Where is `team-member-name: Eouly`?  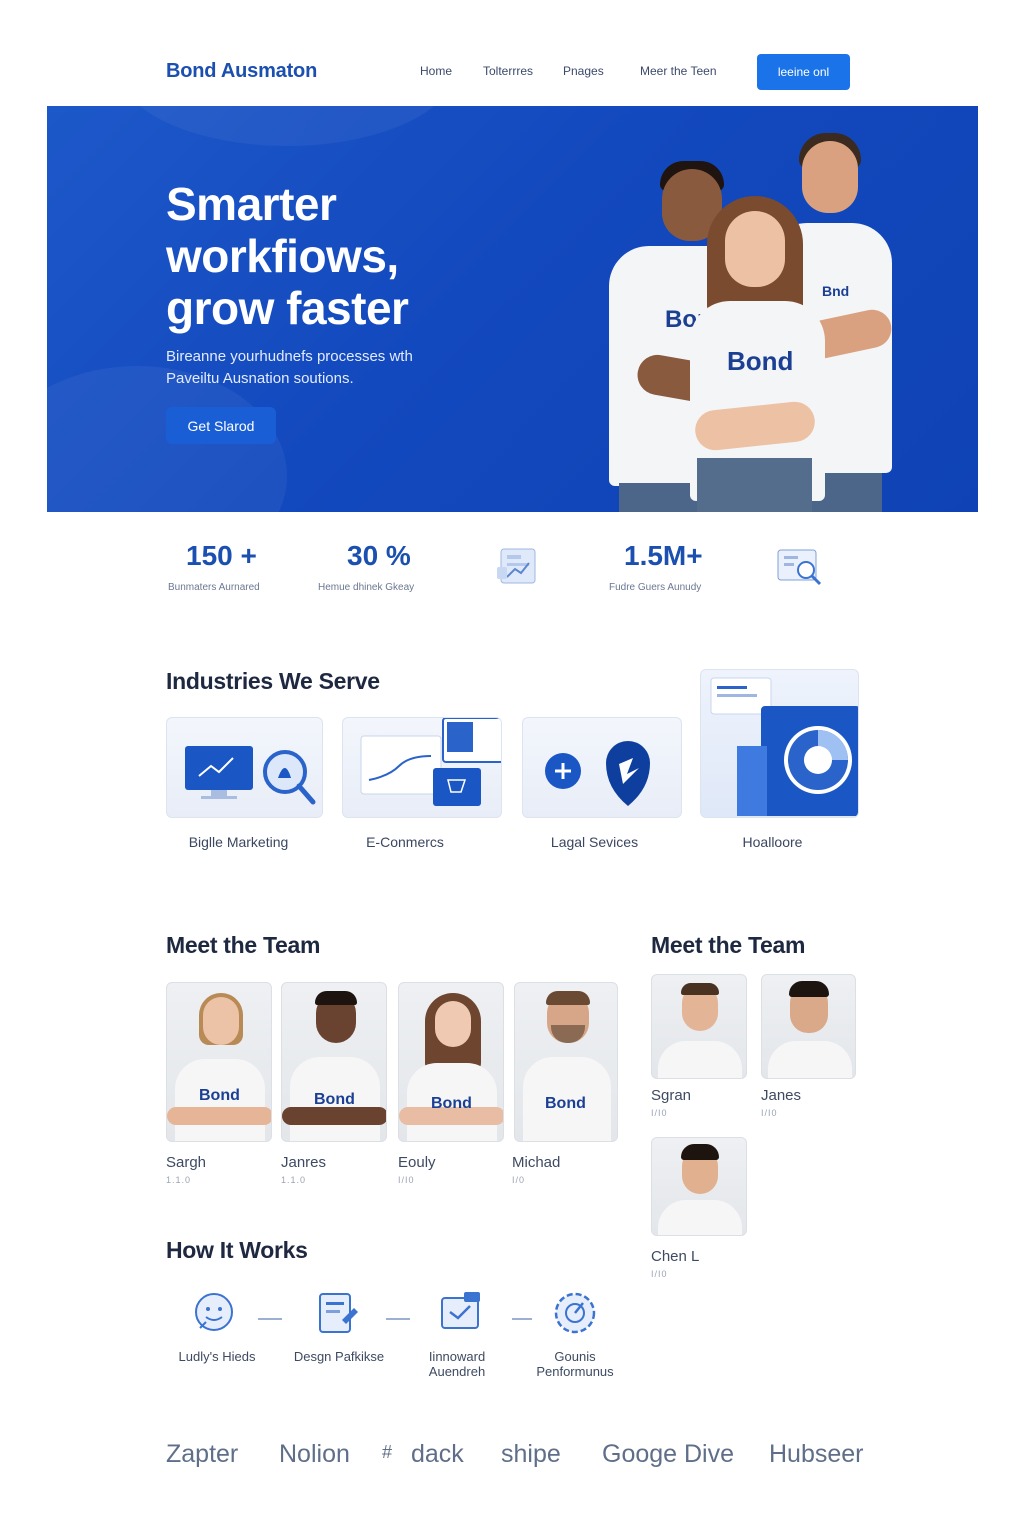
team-member-name: Eouly is located at coordinates (417, 1162).